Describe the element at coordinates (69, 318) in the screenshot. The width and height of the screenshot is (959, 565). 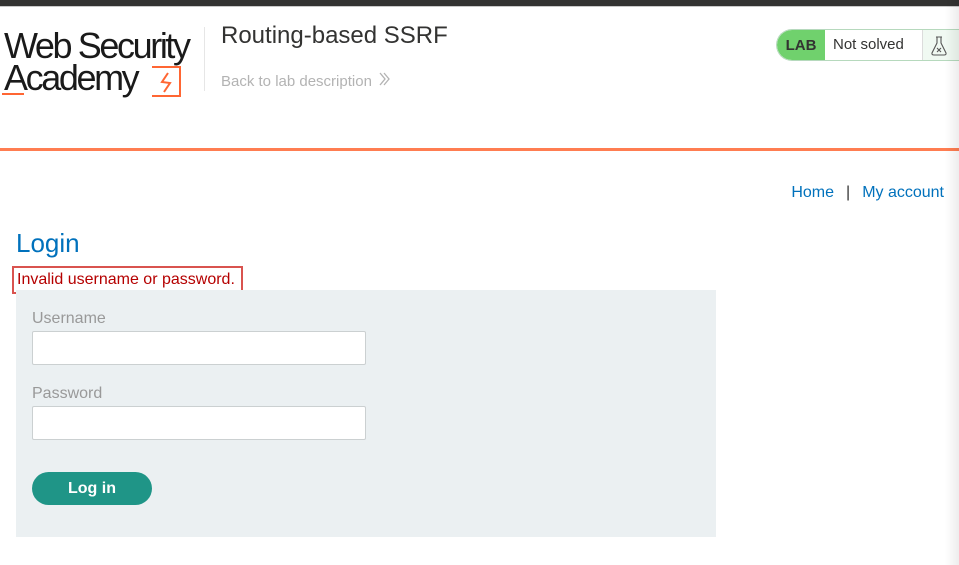
I see `username-label: Username` at that location.